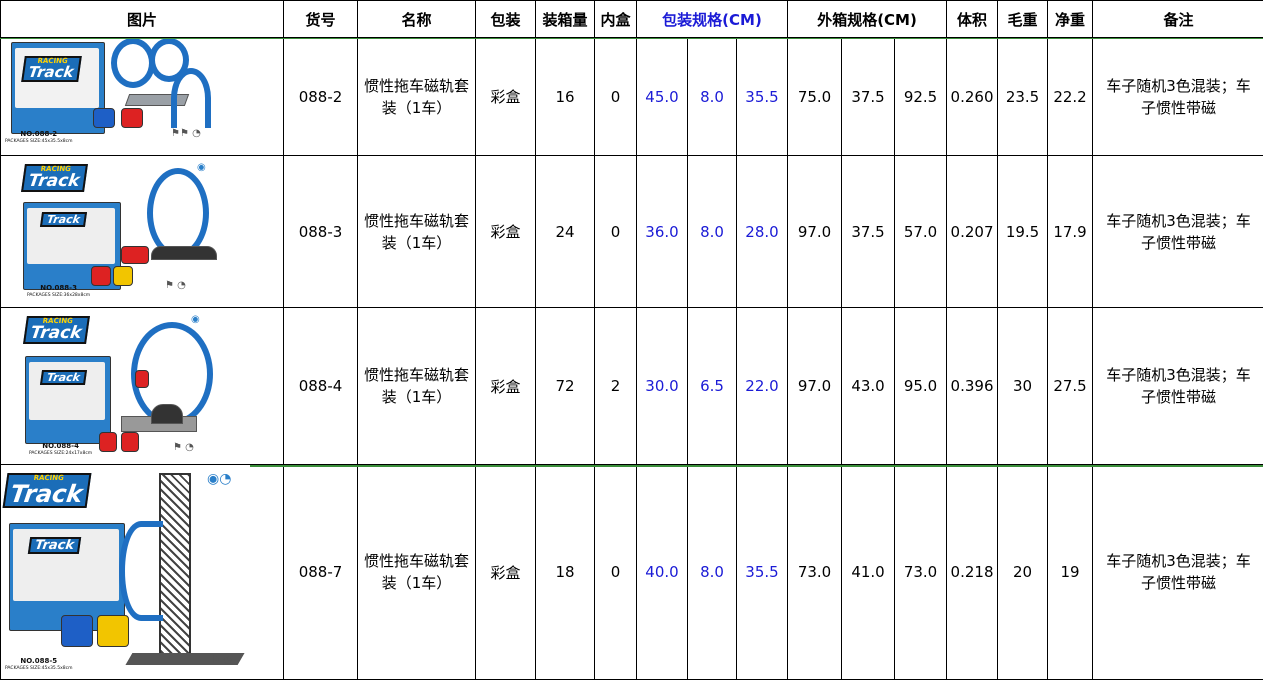 Image resolution: width=1263 pixels, height=680 pixels. Describe the element at coordinates (921, 572) in the screenshot. I see `carton-height-cell: 73.0` at that location.